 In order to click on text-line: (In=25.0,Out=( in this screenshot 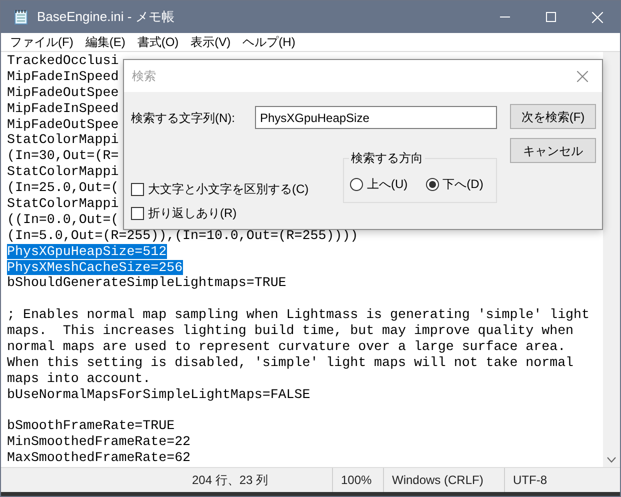, I will do `click(63, 188)`.